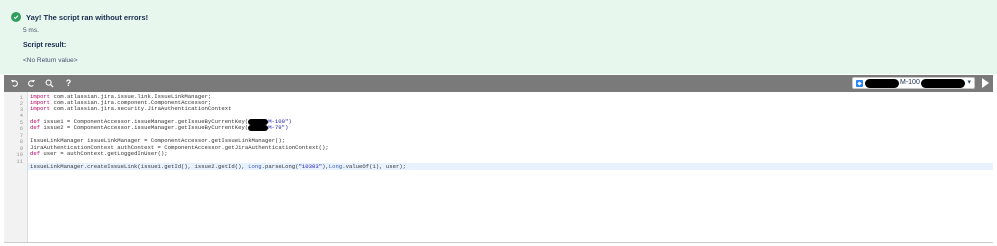 The height and width of the screenshot is (246, 997). I want to click on jira-logo-icon, so click(859, 83).